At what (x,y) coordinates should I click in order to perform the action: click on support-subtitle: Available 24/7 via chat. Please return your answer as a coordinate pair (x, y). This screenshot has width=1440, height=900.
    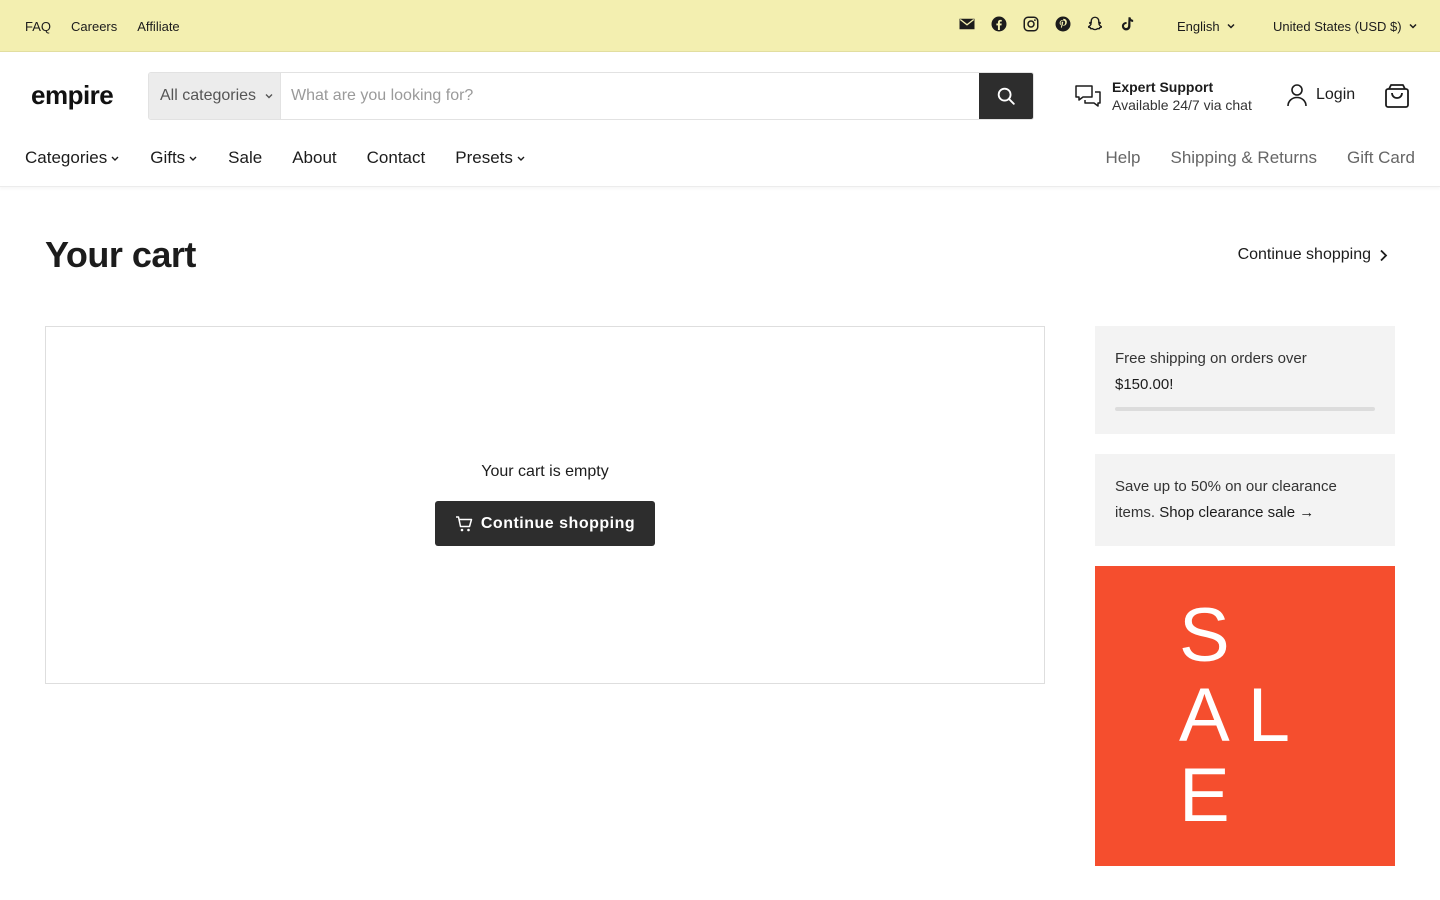
    Looking at the image, I should click on (1182, 105).